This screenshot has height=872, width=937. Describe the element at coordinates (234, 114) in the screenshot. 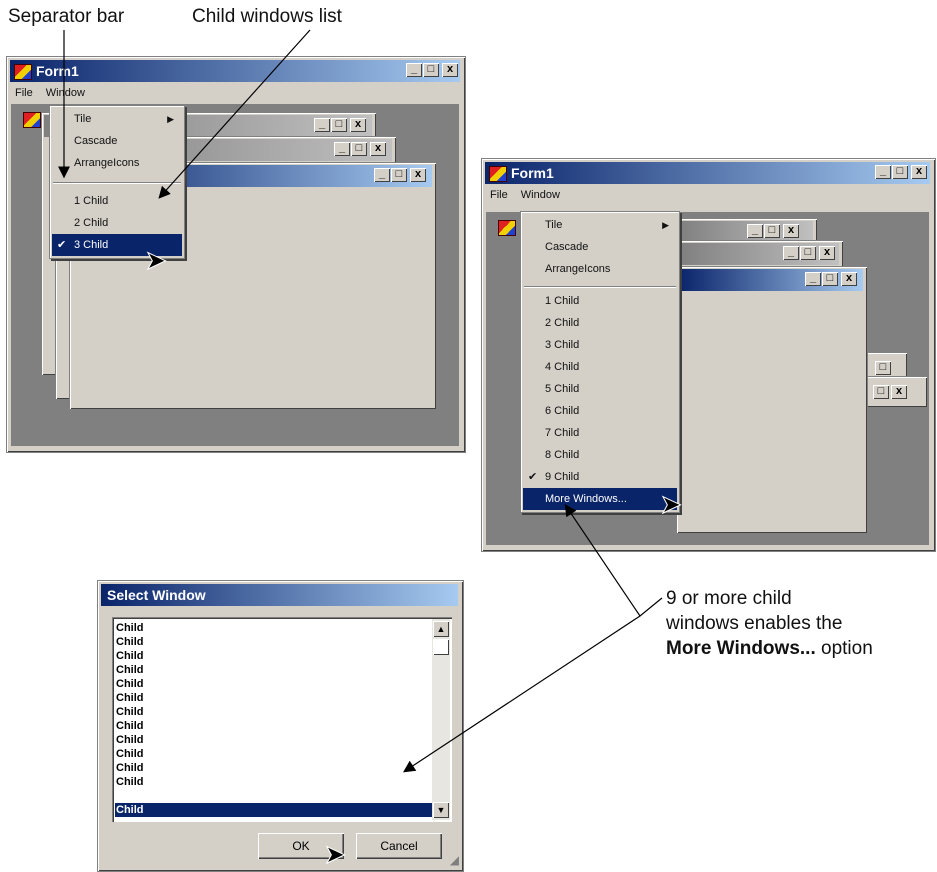

I see `child-list-pointer` at that location.